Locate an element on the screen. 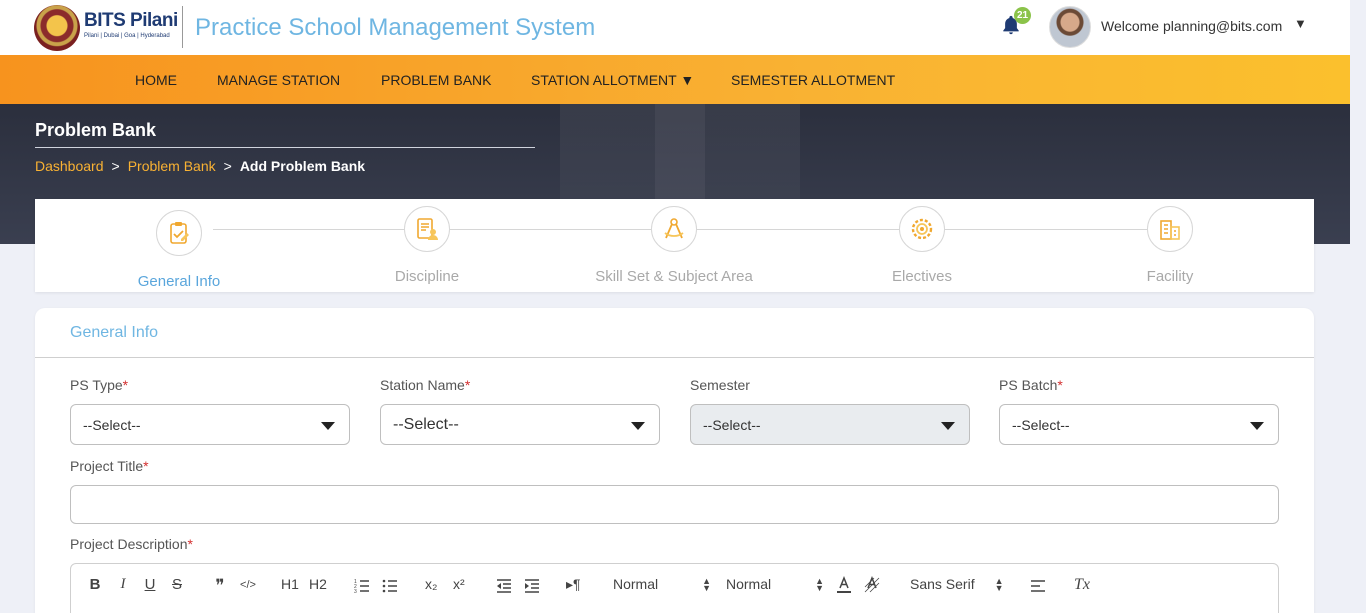 This screenshot has width=1366, height=613. app-title: Practice School Management System is located at coordinates (395, 27).